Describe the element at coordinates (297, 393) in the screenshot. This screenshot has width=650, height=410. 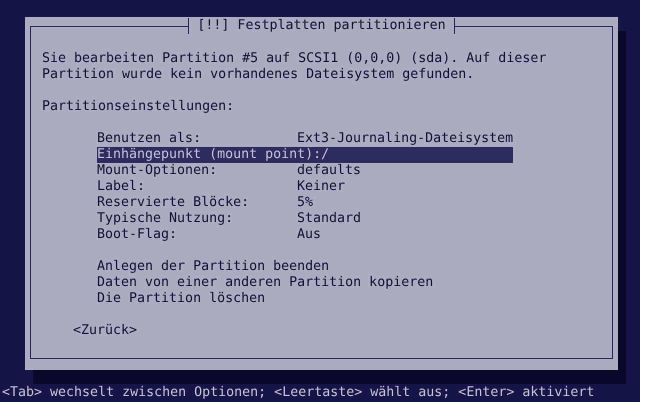
I see `status-bar-text: <Tab> wechselt zwischen Optionen; <Leertaste> wählt aus; <Enter> aktiviert` at that location.